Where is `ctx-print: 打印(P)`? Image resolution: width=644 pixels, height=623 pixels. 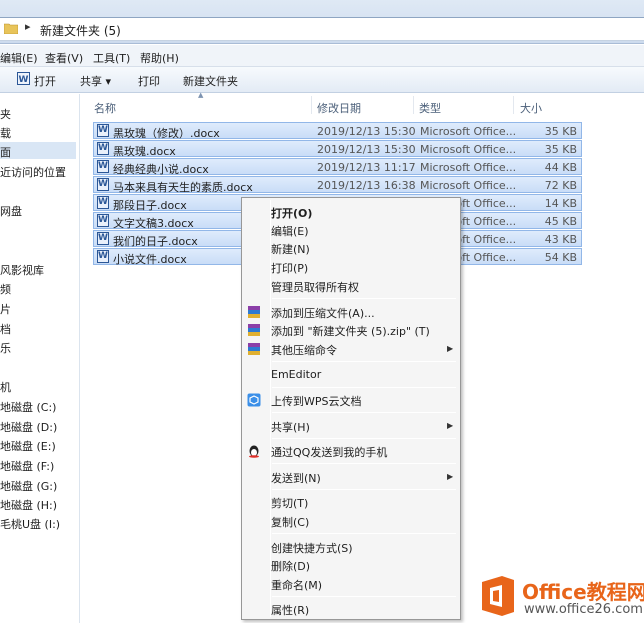
ctx-print: 打印(P) is located at coordinates (289, 268).